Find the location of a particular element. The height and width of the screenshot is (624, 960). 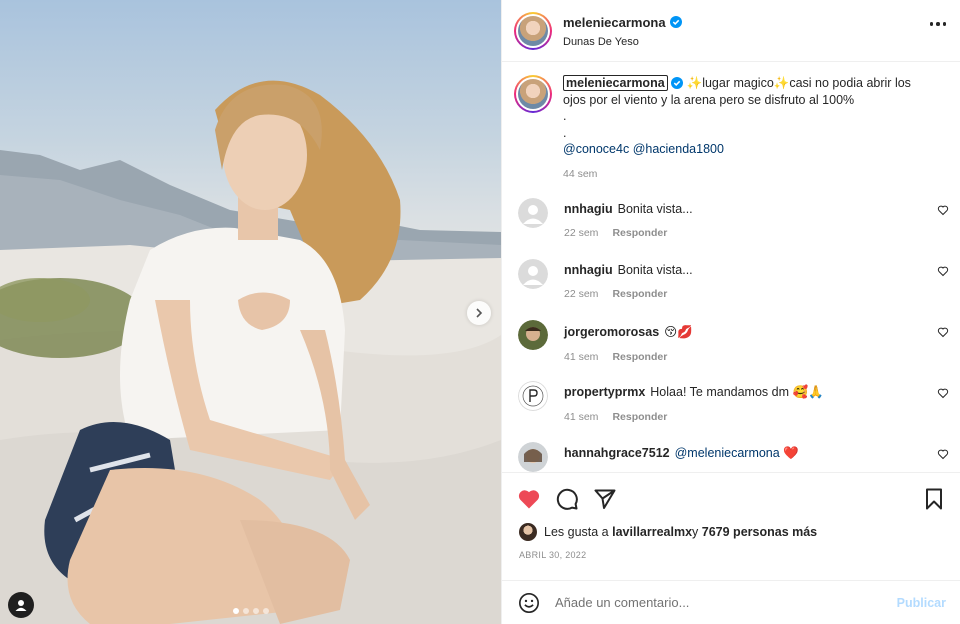

share-button is located at coordinates (605, 499).